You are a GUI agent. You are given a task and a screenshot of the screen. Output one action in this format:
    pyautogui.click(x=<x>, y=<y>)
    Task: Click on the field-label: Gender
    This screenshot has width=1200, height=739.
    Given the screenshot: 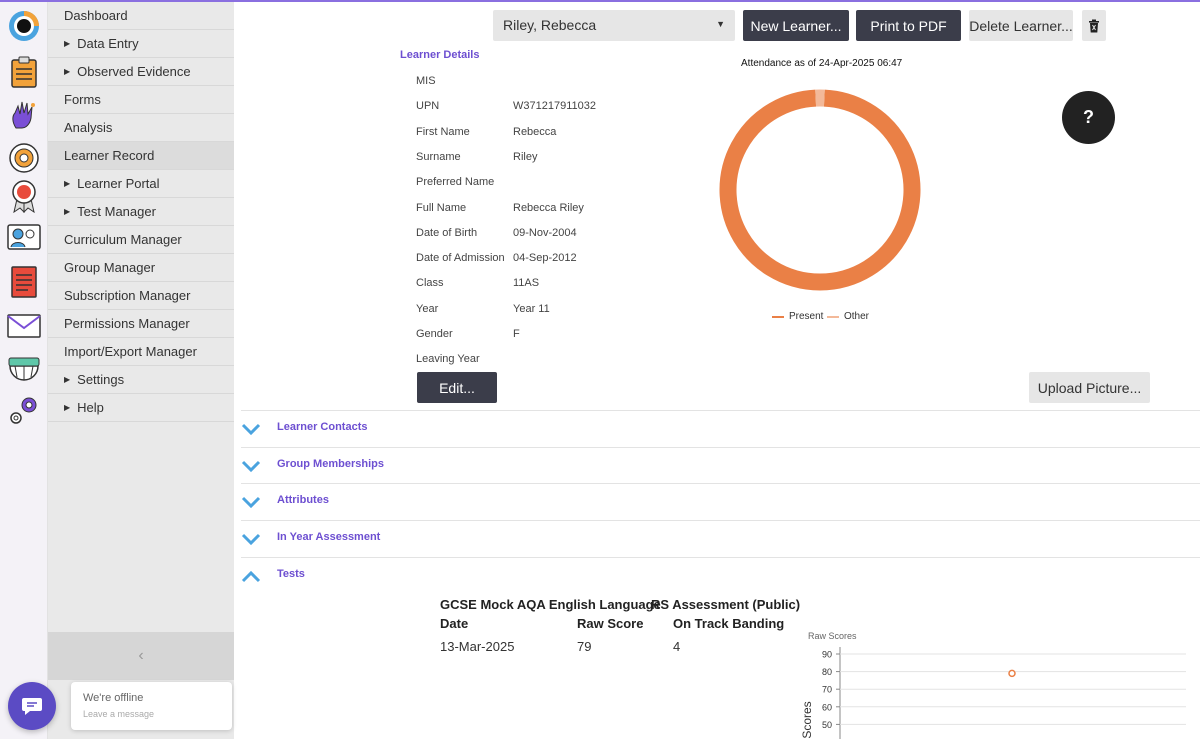 What is the action you would take?
    pyautogui.click(x=434, y=334)
    